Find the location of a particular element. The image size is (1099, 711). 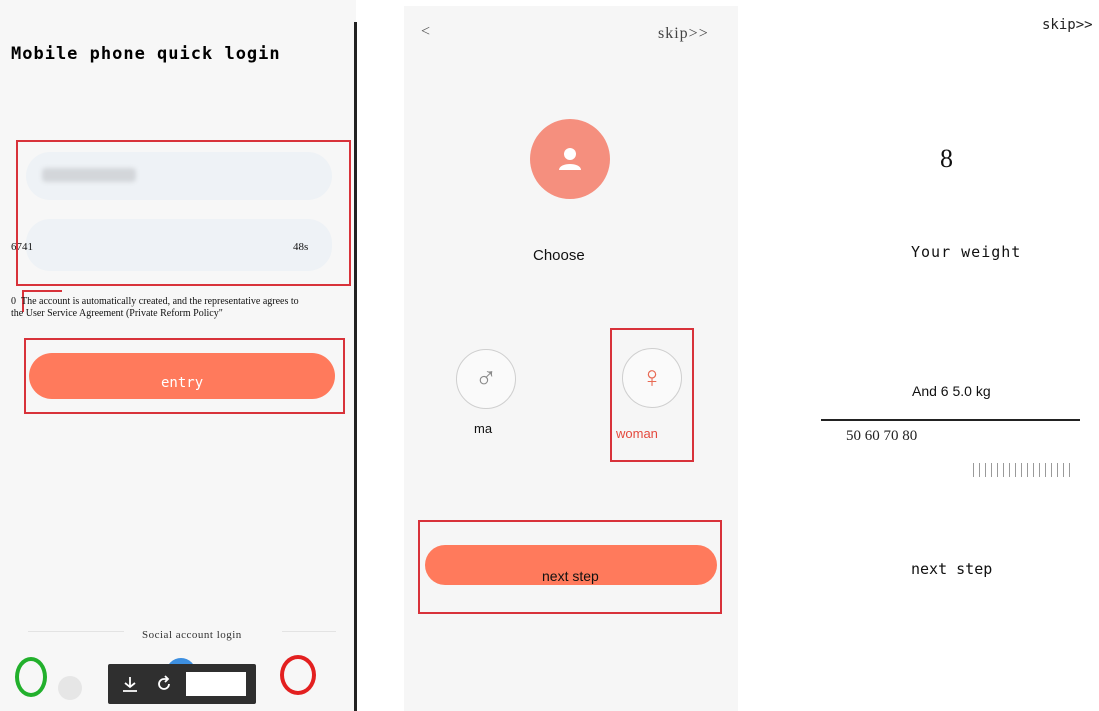

page-title: Mobile phone quick login is located at coordinates (146, 54).